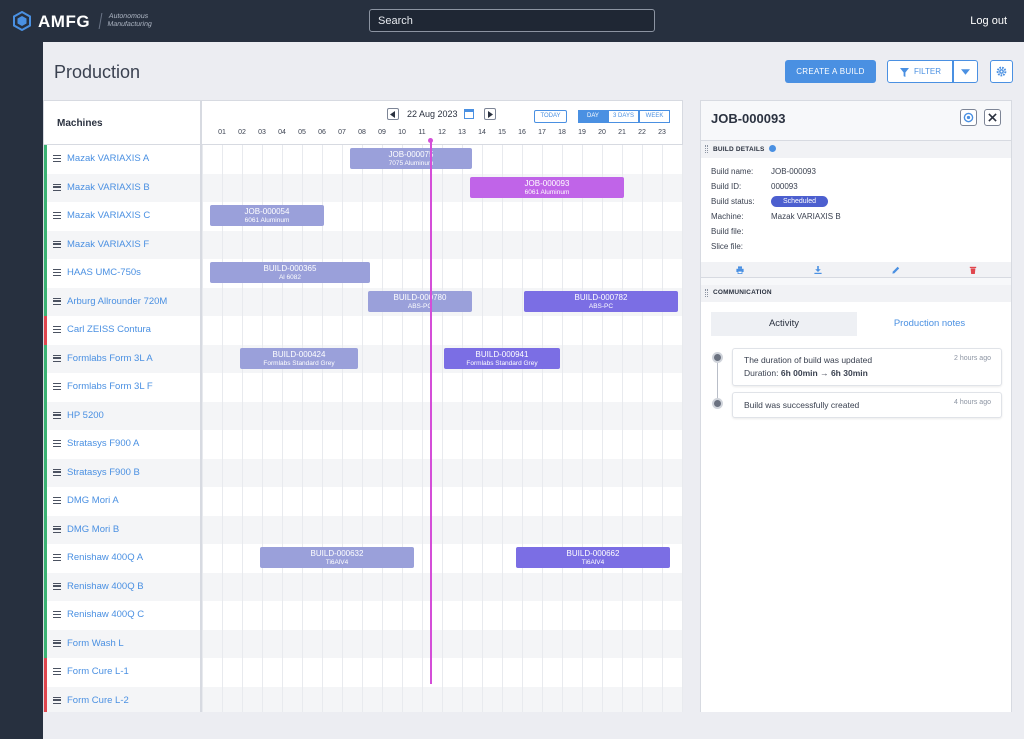 The height and width of the screenshot is (739, 1024). I want to click on machine-name: Carl ZEISS Contura, so click(123, 330).